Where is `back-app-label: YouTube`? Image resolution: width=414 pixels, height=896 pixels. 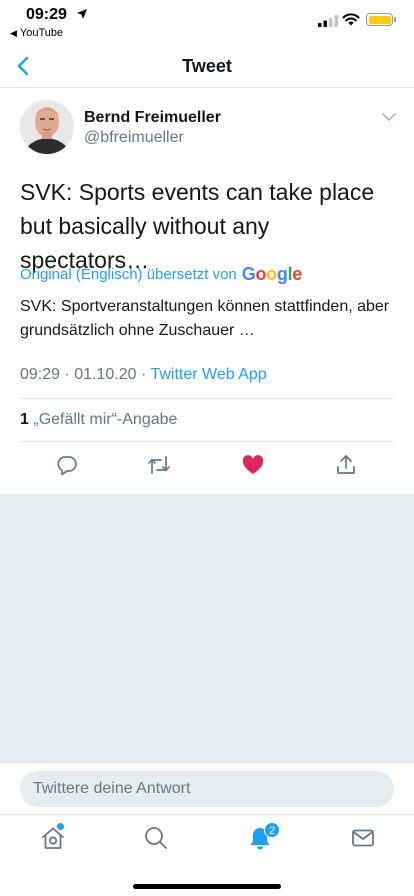
back-app-label: YouTube is located at coordinates (41, 33).